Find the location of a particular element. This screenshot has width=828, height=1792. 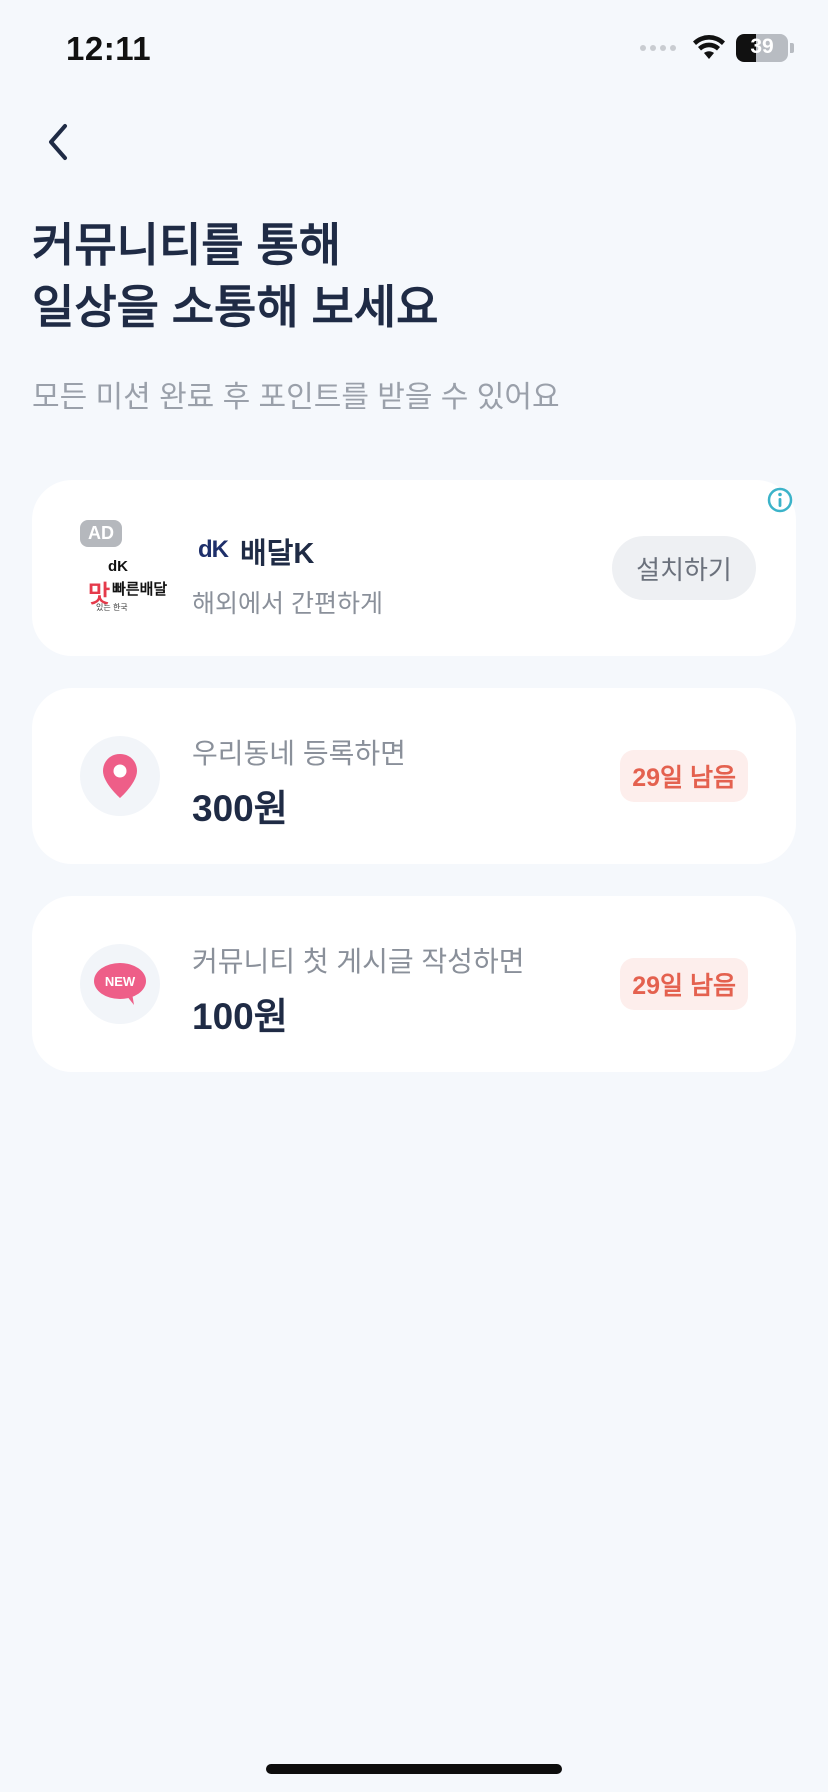

chevron-left-icon is located at coordinates (58, 142).